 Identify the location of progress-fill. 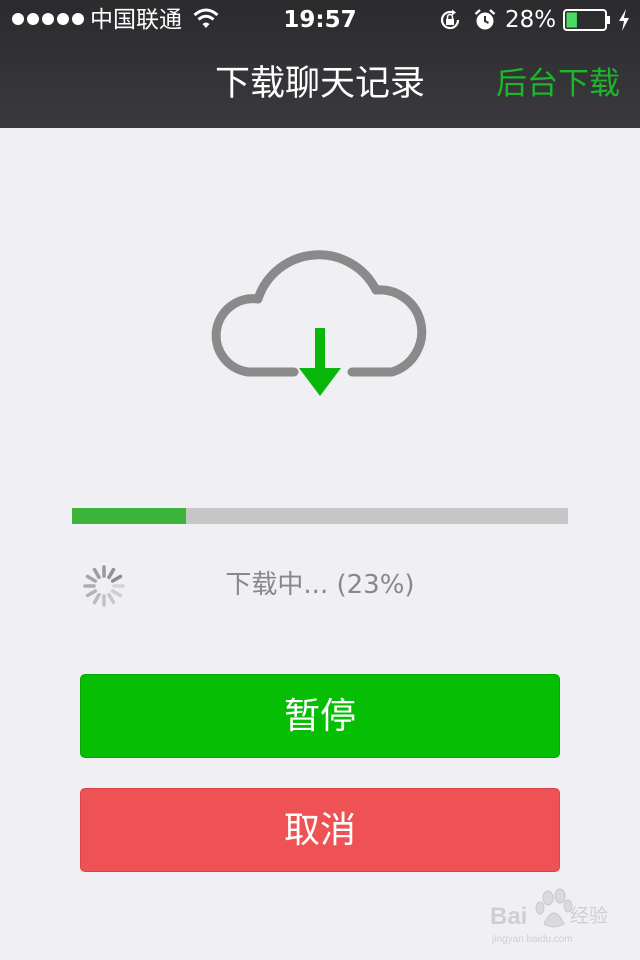
(129, 516).